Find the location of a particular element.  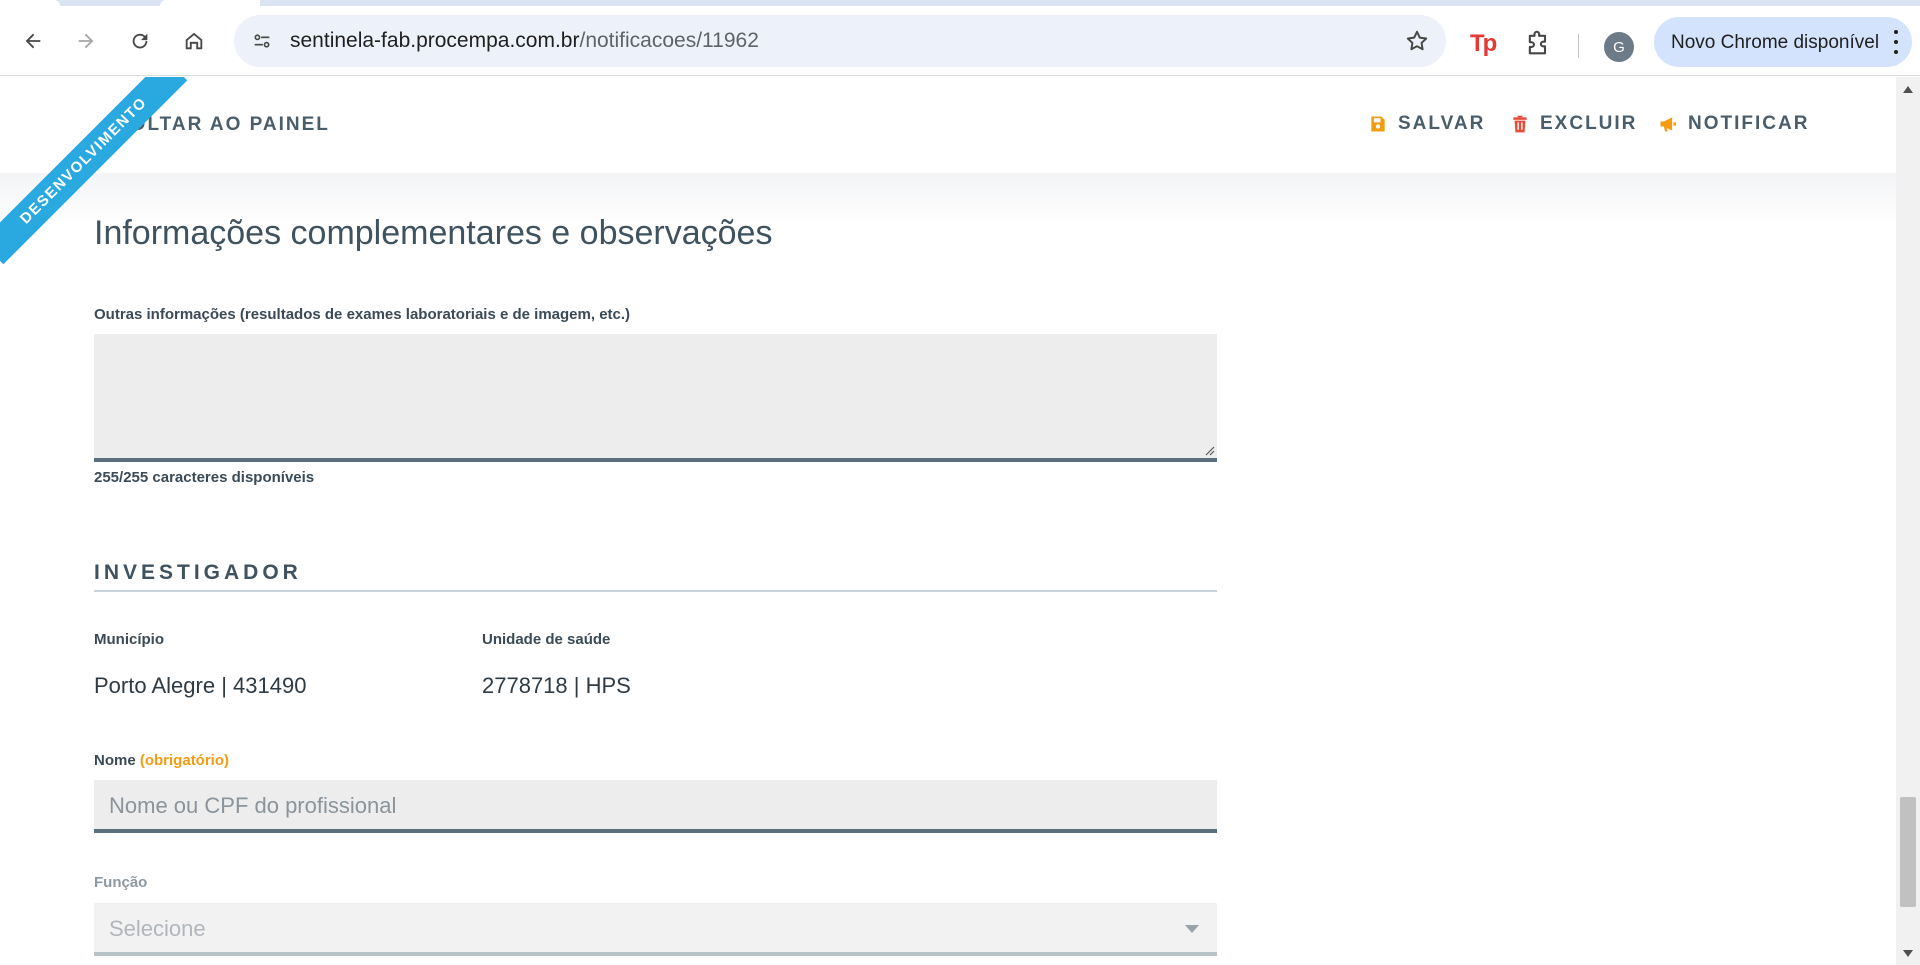

funcao-select: Selecione is located at coordinates (655, 929).